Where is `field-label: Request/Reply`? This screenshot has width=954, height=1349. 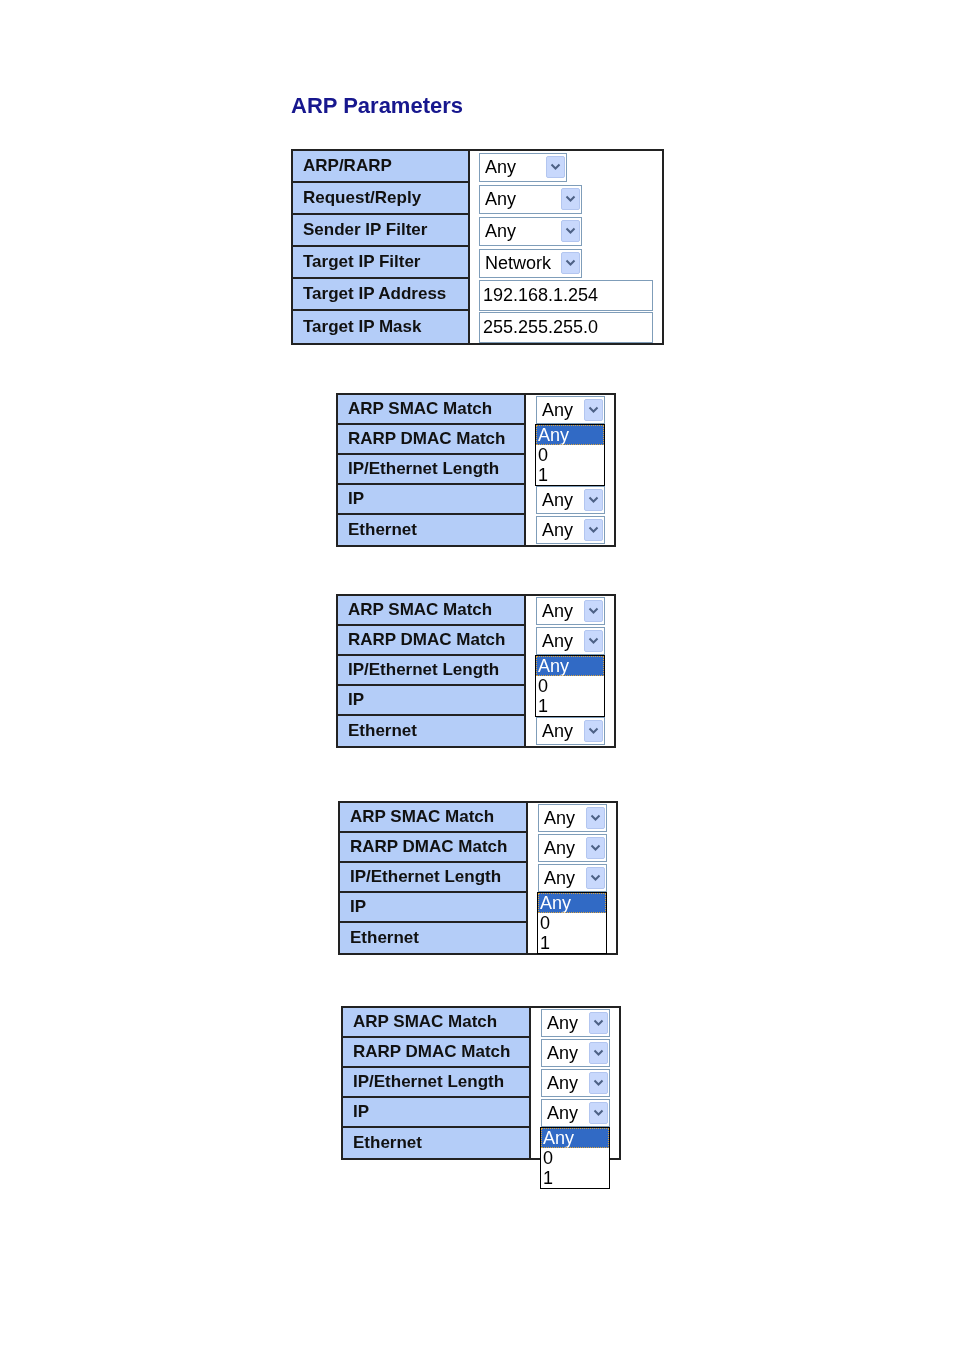
field-label: Request/Reply is located at coordinates (381, 199).